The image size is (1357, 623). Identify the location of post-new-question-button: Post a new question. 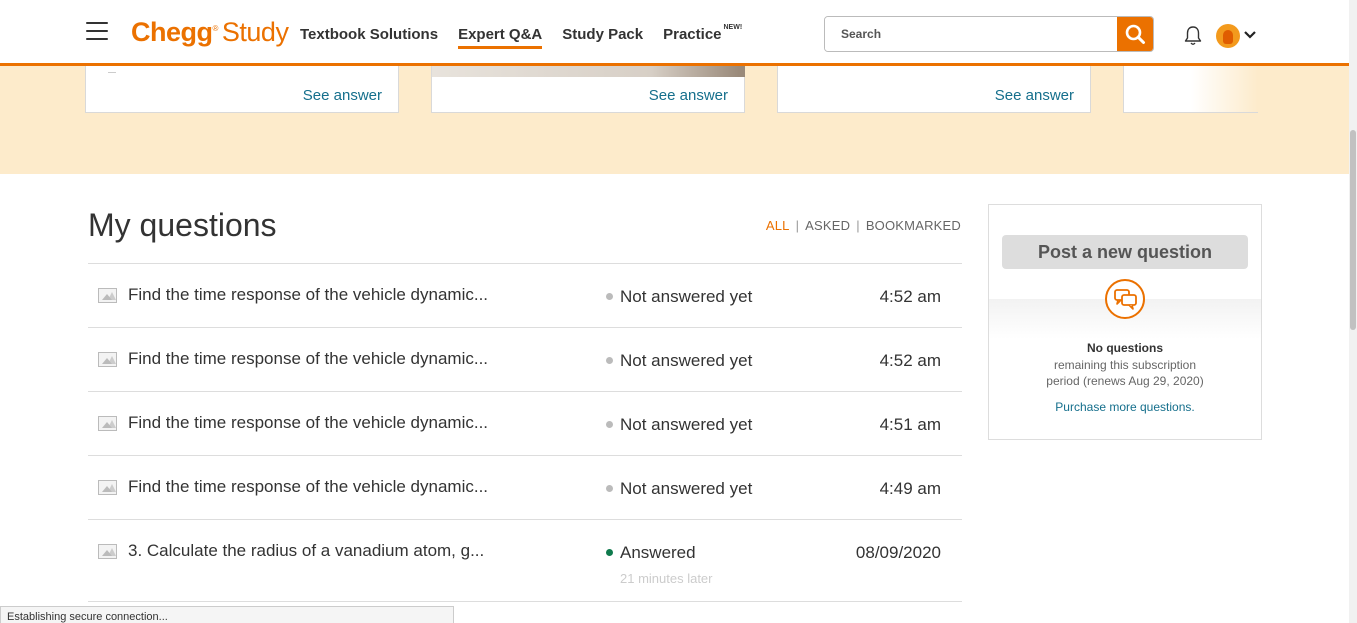
(1125, 252).